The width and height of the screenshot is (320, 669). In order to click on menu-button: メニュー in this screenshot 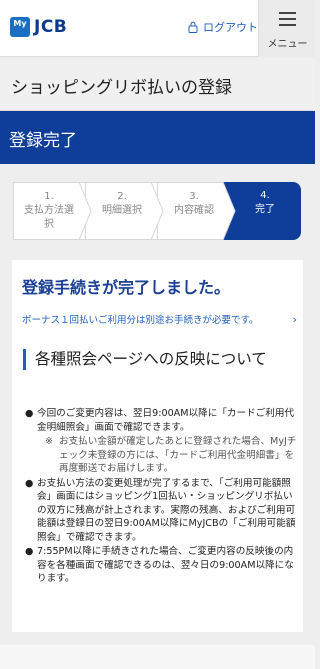, I will do `click(286, 28)`.